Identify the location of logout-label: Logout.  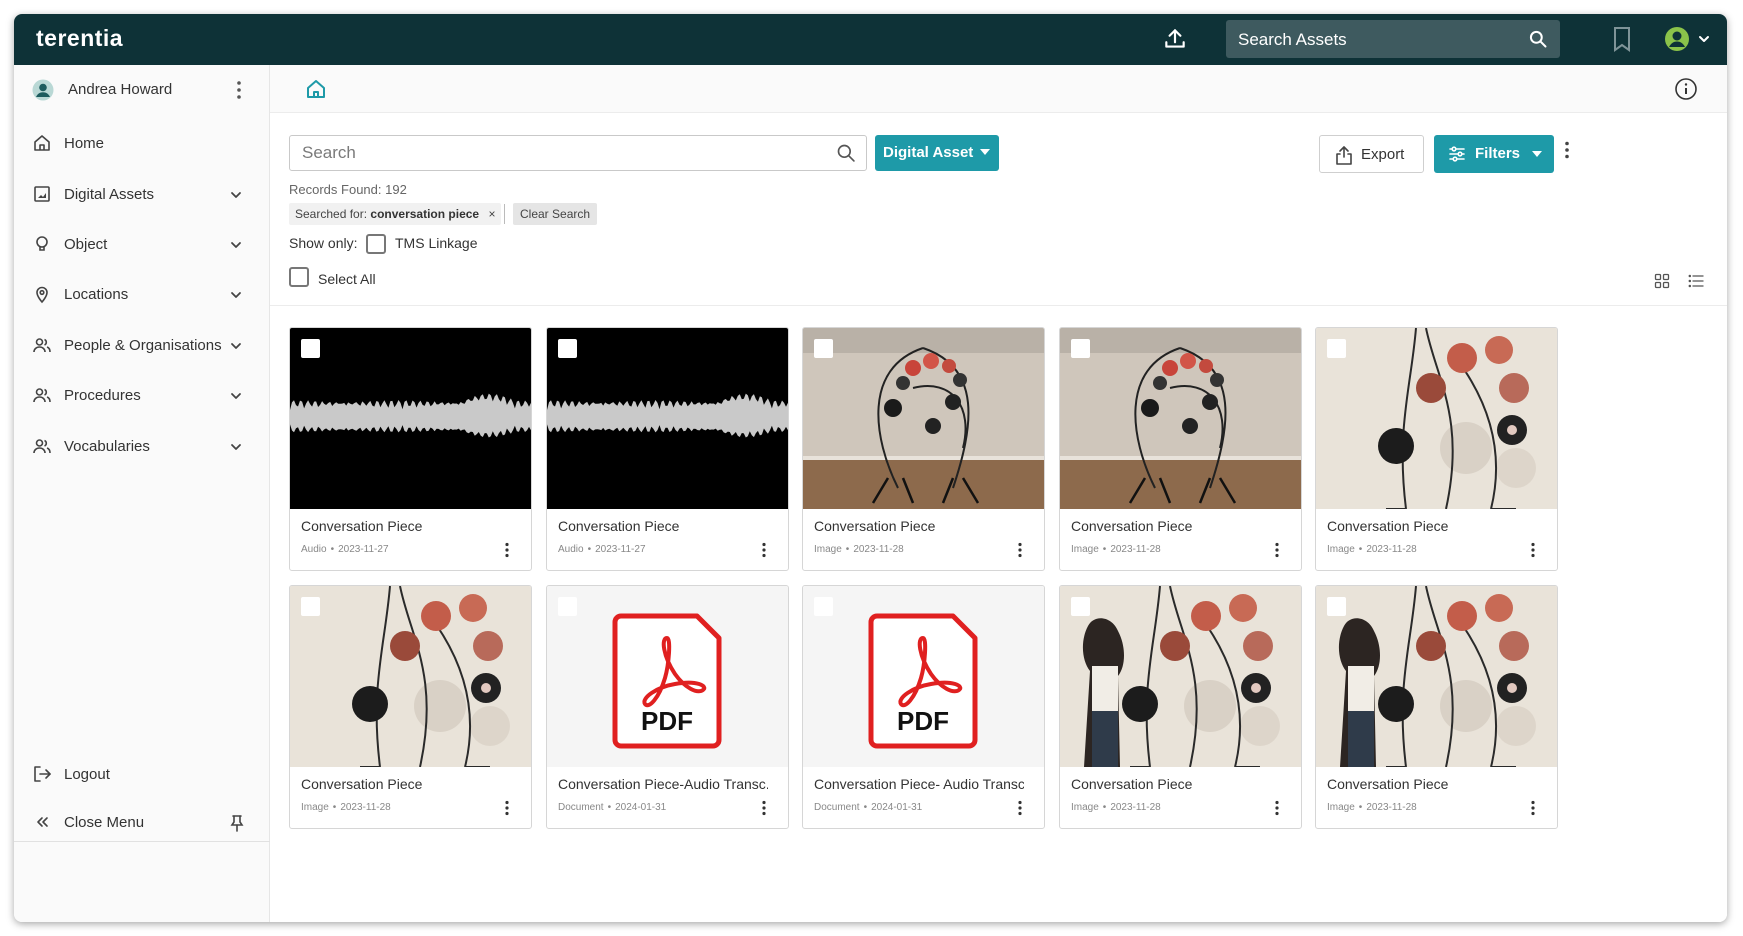
(87, 774).